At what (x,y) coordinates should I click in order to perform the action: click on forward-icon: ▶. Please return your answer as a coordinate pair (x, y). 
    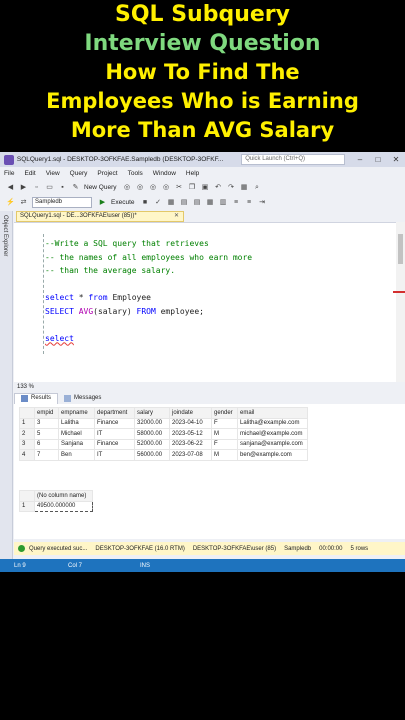
    Looking at the image, I should click on (23, 187).